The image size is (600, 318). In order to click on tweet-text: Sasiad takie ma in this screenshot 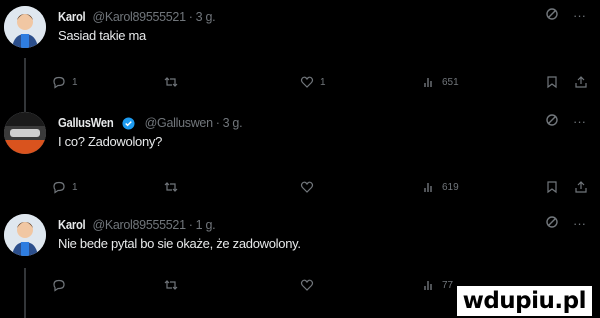, I will do `click(102, 35)`.